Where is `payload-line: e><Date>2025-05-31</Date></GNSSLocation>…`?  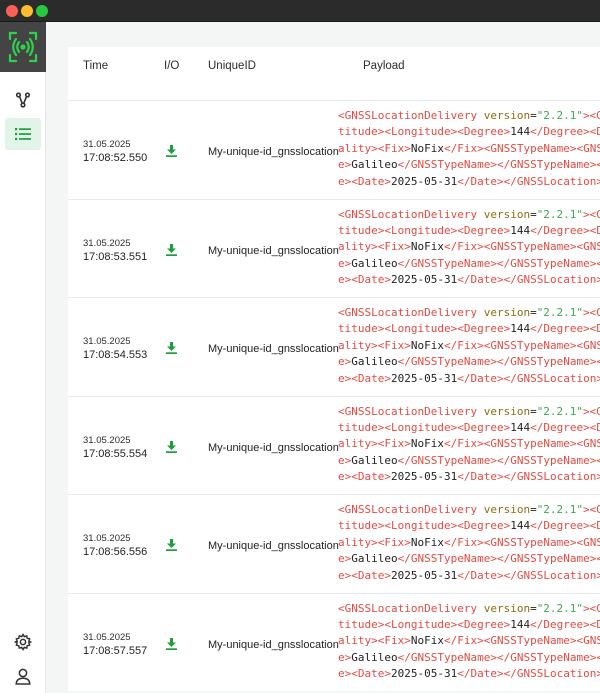
payload-line: e><Date>2025-05-31</Date></GNSSLocation>… is located at coordinates (469, 477).